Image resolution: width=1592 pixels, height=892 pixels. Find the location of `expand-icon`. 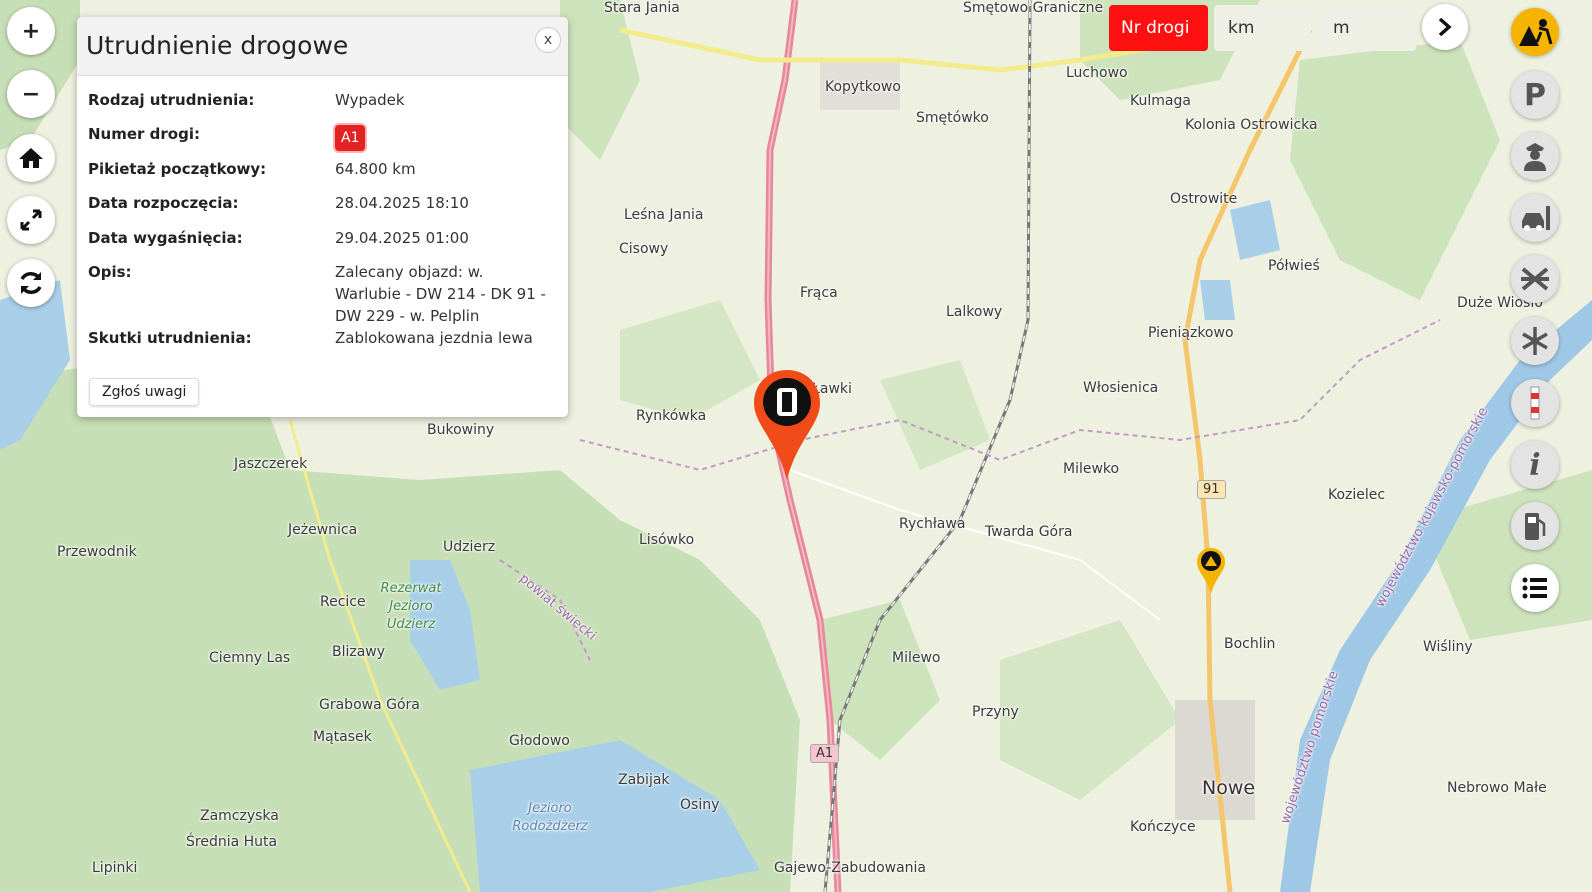

expand-icon is located at coordinates (31, 220).